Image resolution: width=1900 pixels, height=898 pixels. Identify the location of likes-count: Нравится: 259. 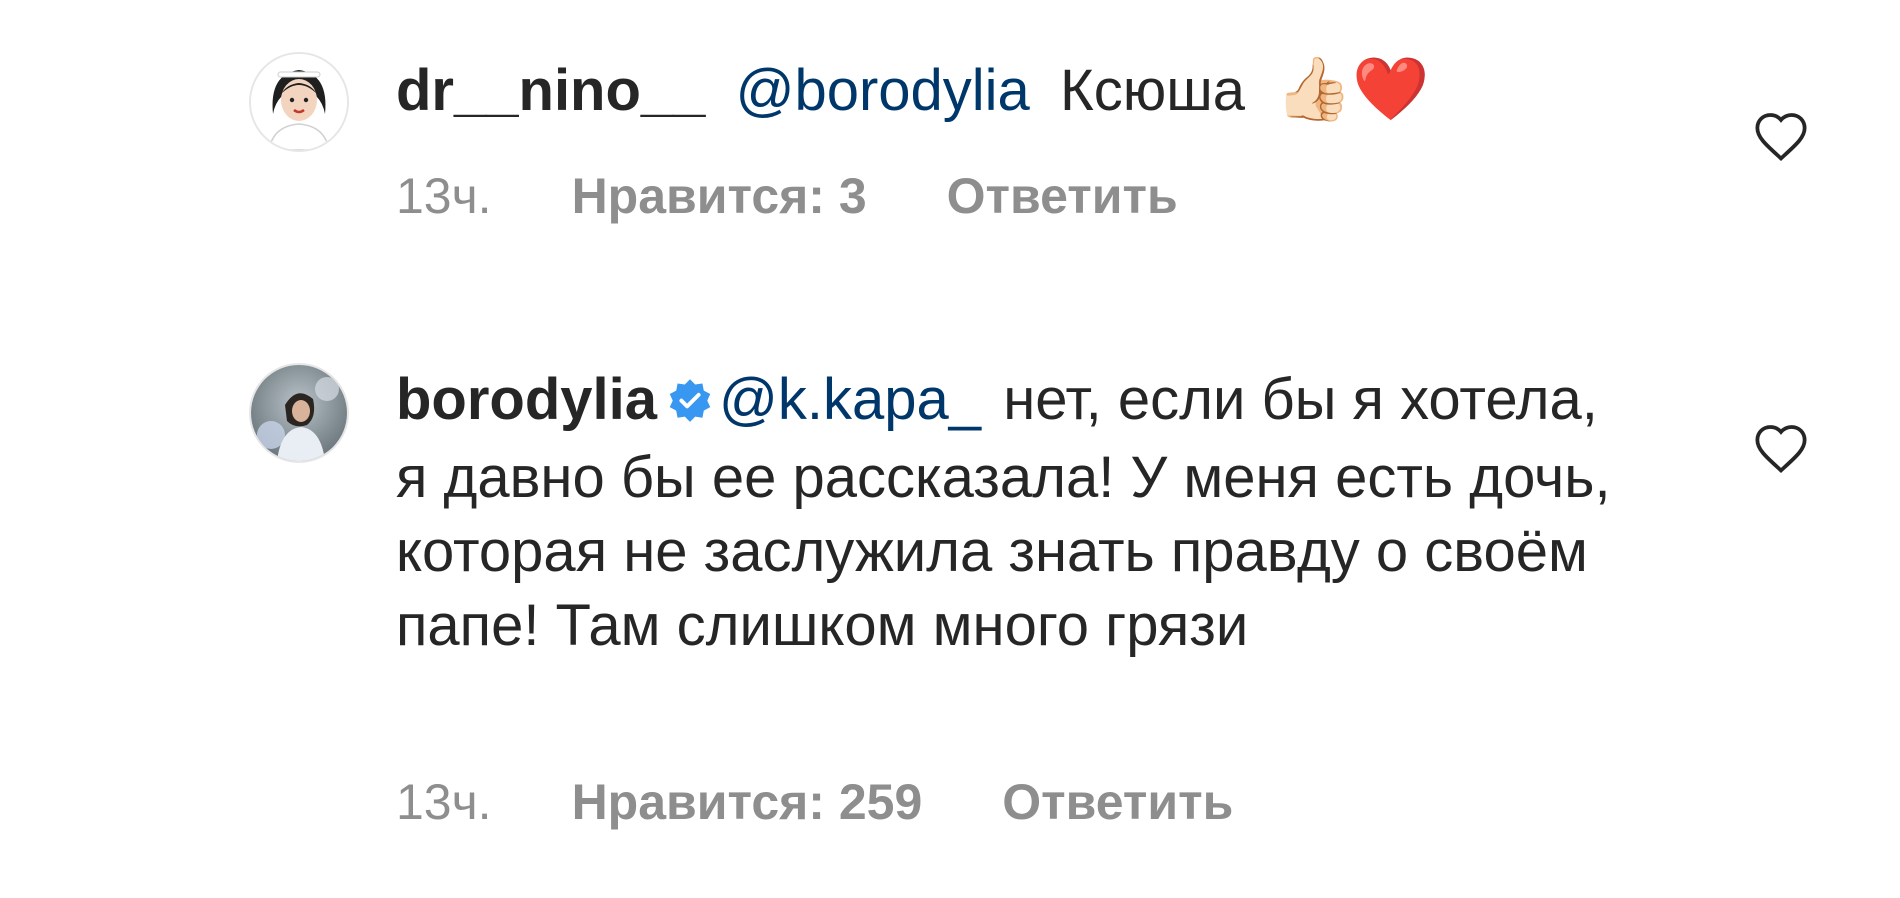
(747, 802).